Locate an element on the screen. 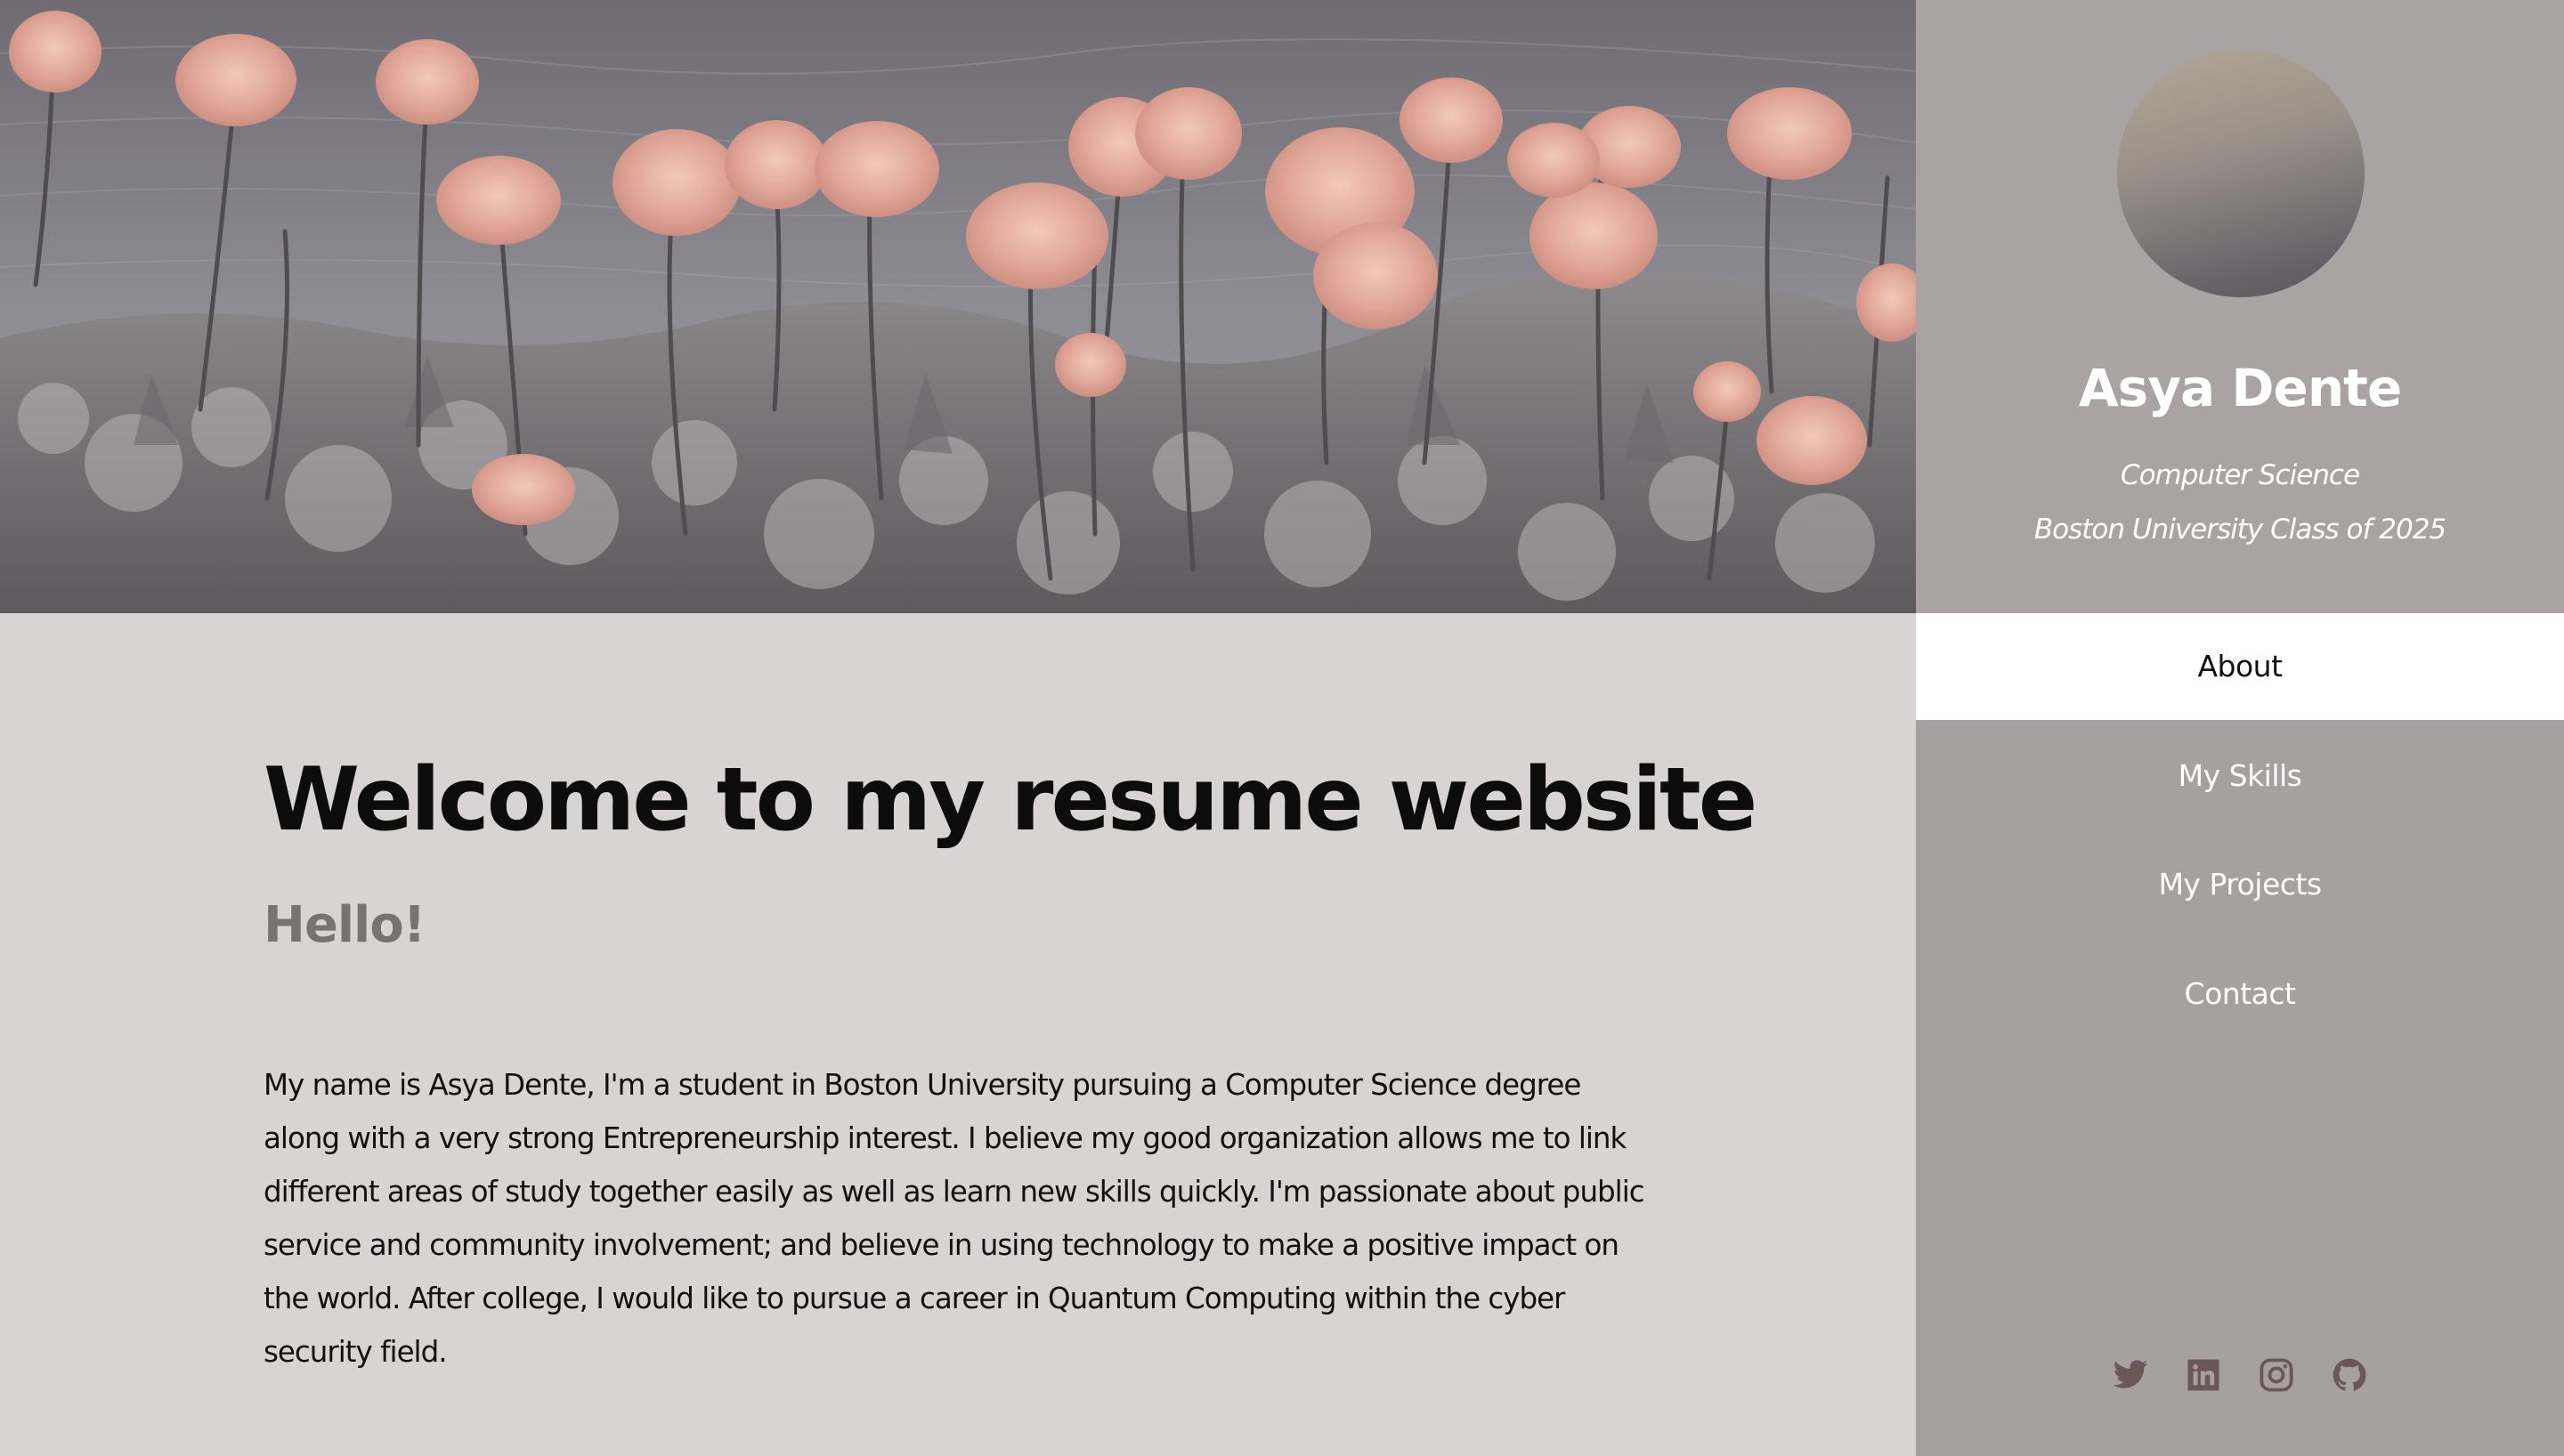 This screenshot has height=1456, width=2564. linkedin-icon is located at coordinates (2203, 1375).